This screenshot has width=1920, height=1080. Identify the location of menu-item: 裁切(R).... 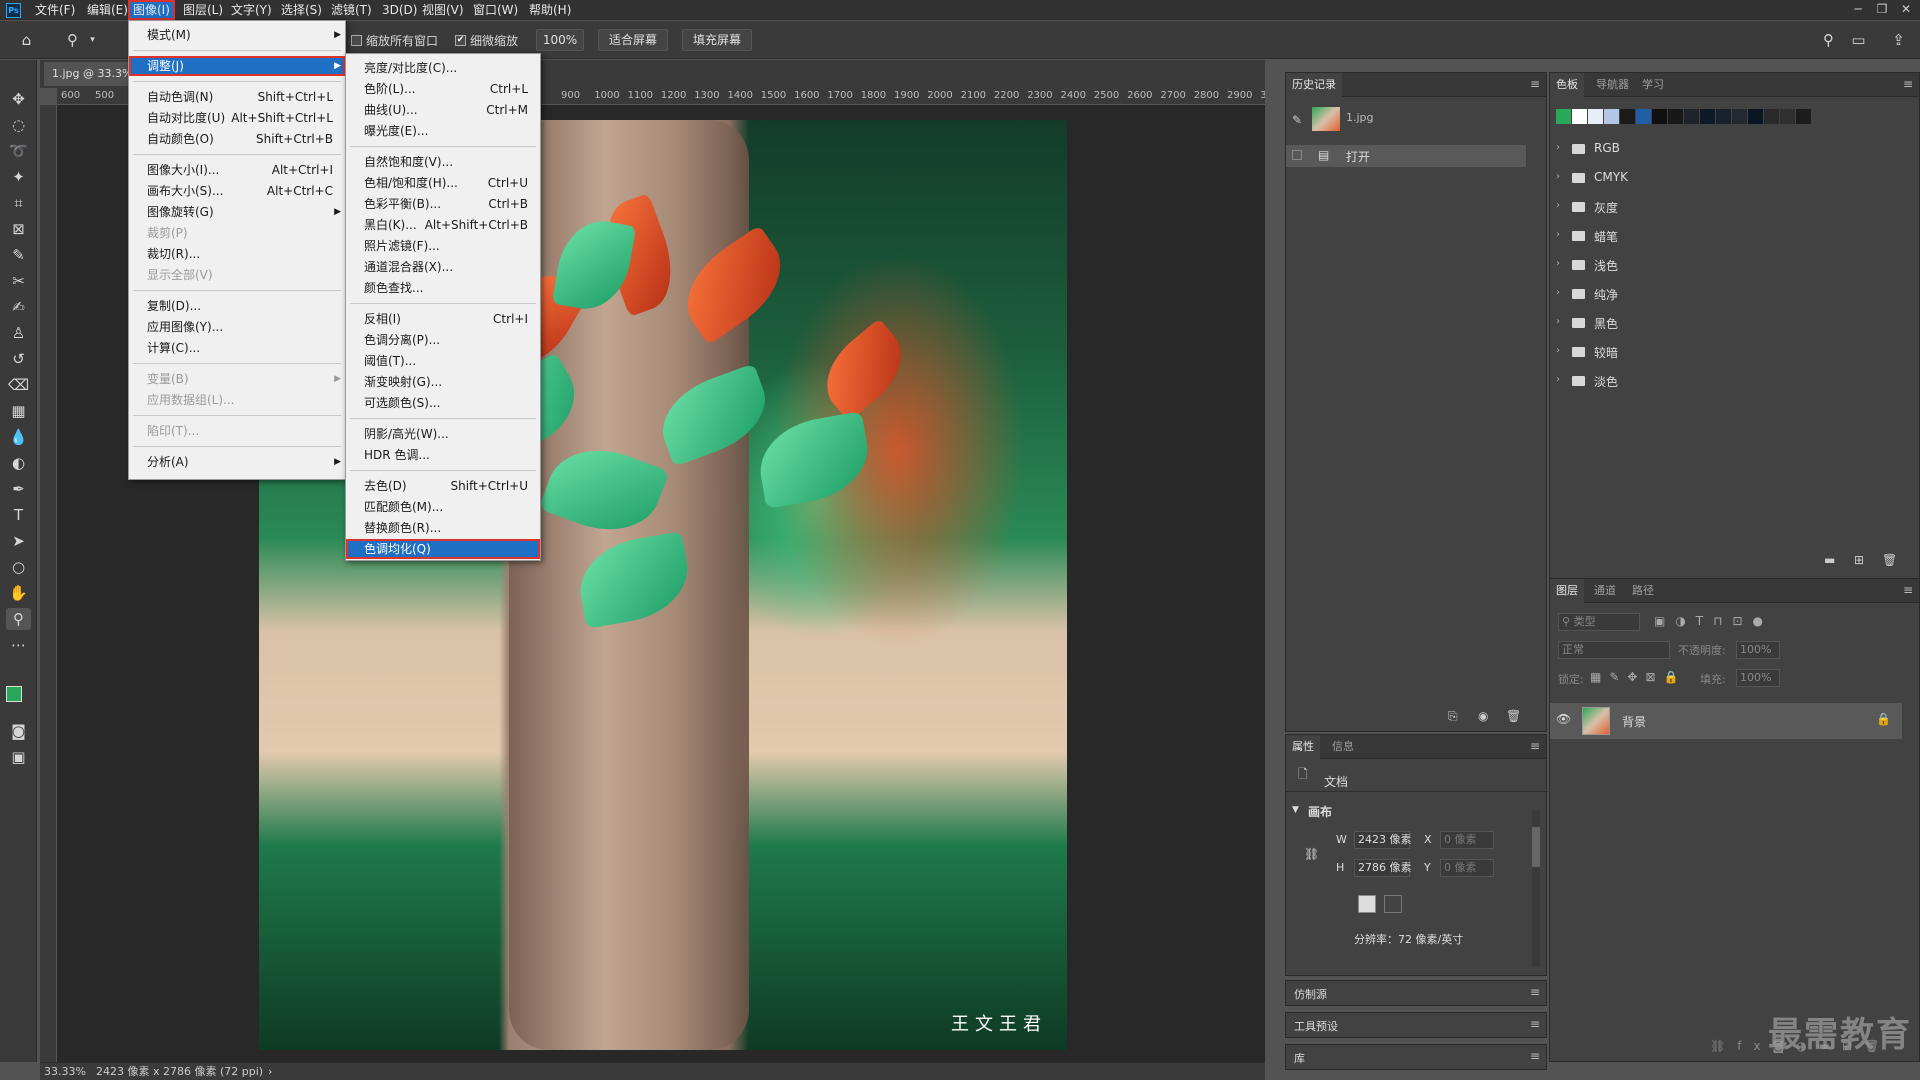
(237, 254).